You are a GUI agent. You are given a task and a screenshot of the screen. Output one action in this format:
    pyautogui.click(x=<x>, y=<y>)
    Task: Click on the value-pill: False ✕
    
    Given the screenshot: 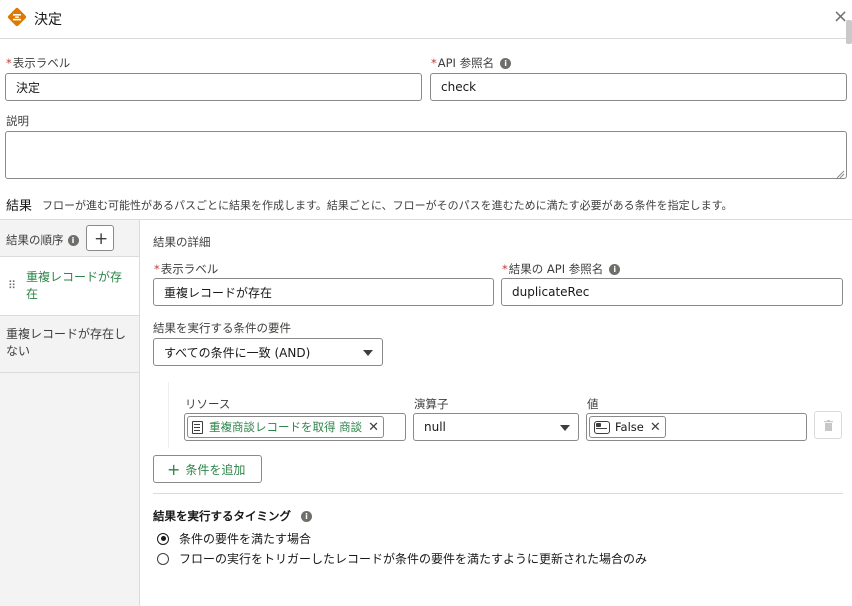 What is the action you would take?
    pyautogui.click(x=627, y=427)
    